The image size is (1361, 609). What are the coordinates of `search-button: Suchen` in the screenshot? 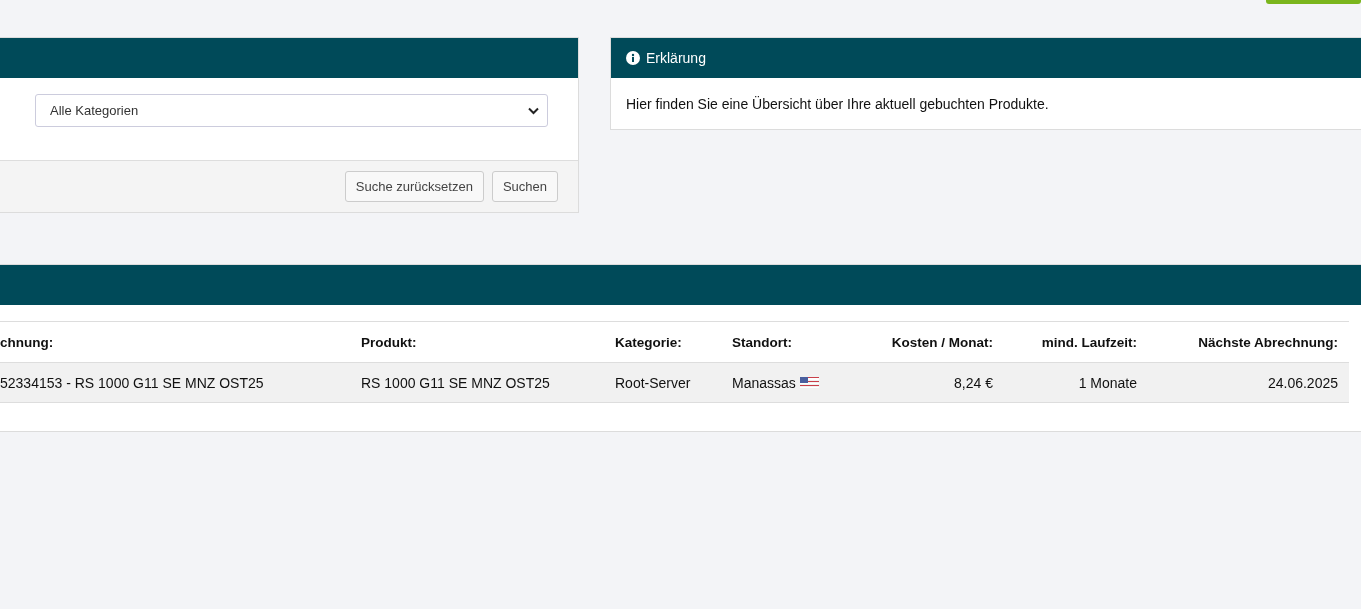 It's located at (524, 186).